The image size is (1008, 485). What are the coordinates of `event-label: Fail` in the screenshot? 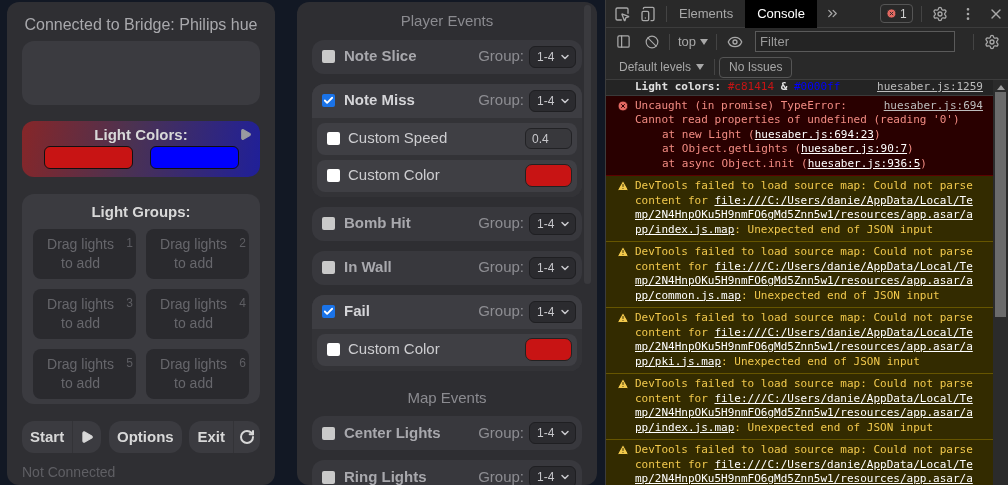 It's located at (357, 311).